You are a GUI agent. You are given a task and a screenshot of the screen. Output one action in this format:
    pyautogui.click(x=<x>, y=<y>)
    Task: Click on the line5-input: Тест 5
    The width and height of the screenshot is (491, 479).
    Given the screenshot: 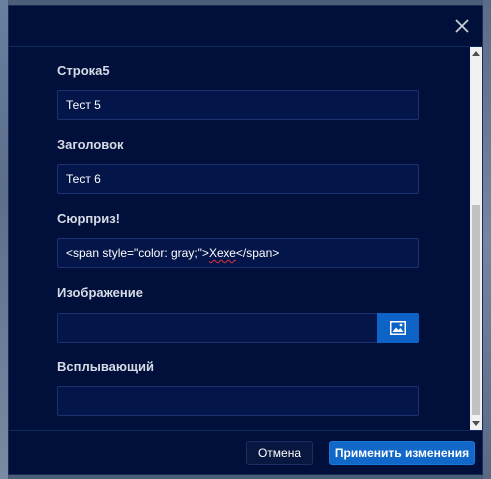 What is the action you would take?
    pyautogui.click(x=238, y=105)
    